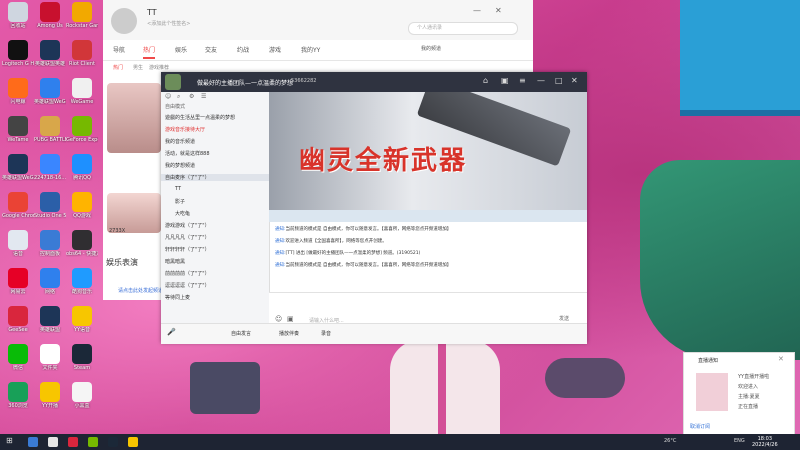  What do you see at coordinates (181, 49) in the screenshot?
I see `tab-entertain: 娱乐` at bounding box center [181, 49].